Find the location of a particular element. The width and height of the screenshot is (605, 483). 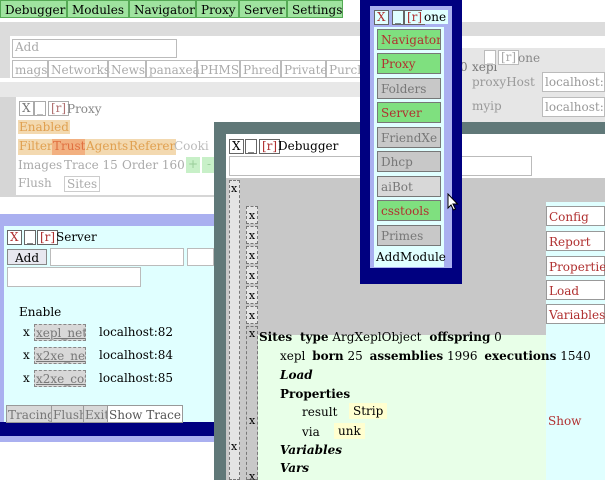

nav-csstools-button: csstools is located at coordinates (409, 210).